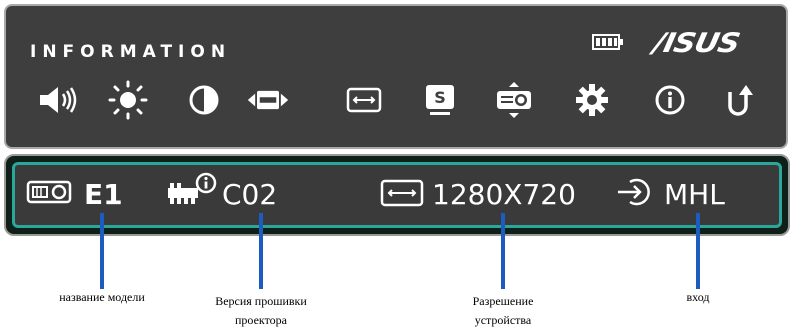 The width and height of the screenshot is (795, 330). I want to click on aspect-ratio-icon, so click(268, 100).